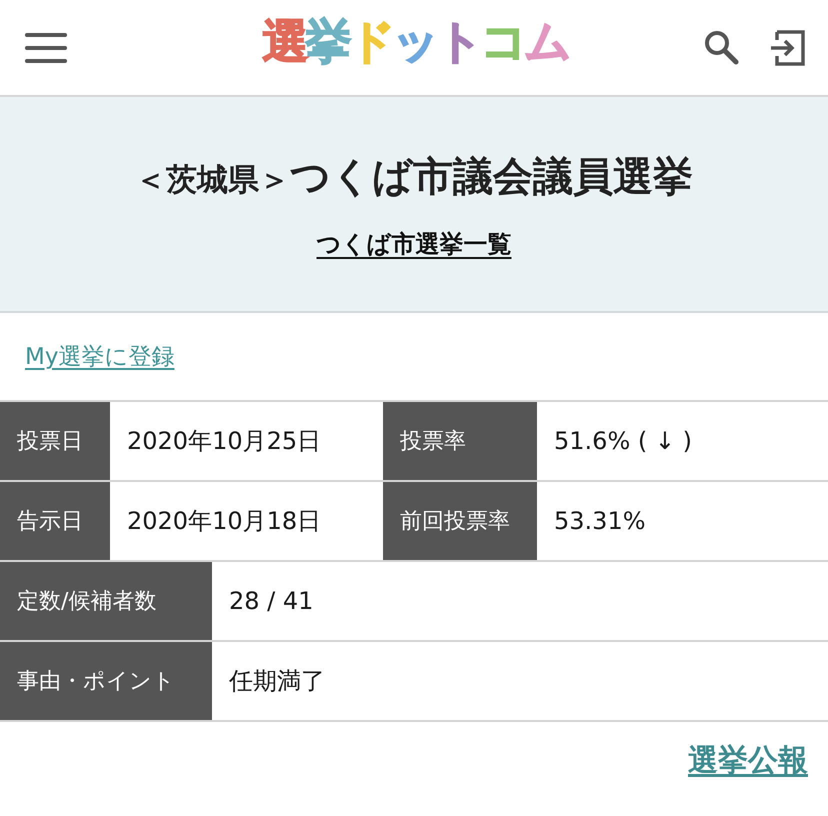 This screenshot has width=828, height=816. I want to click on table-header-cell: 事由・ポイント, so click(106, 681).